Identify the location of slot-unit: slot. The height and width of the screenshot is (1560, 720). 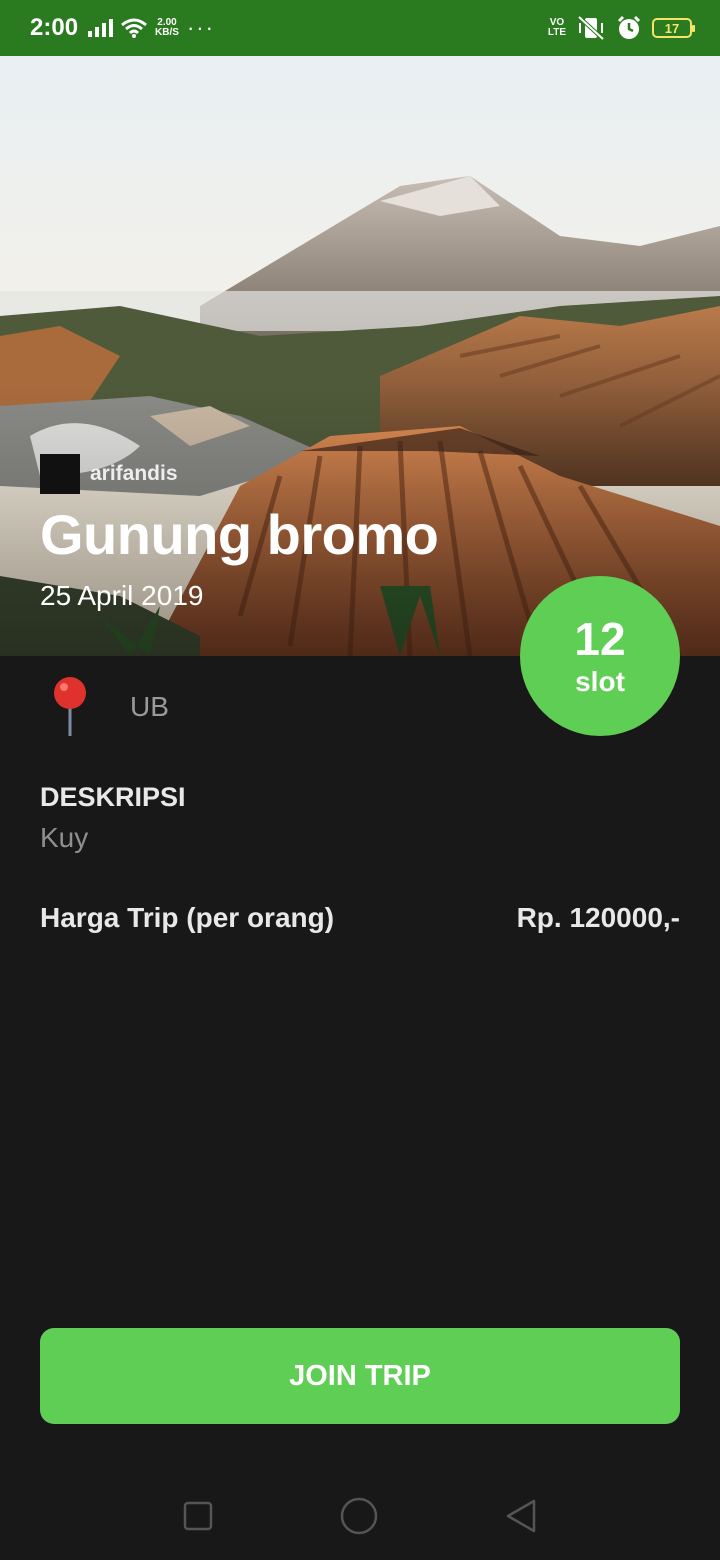
(600, 681).